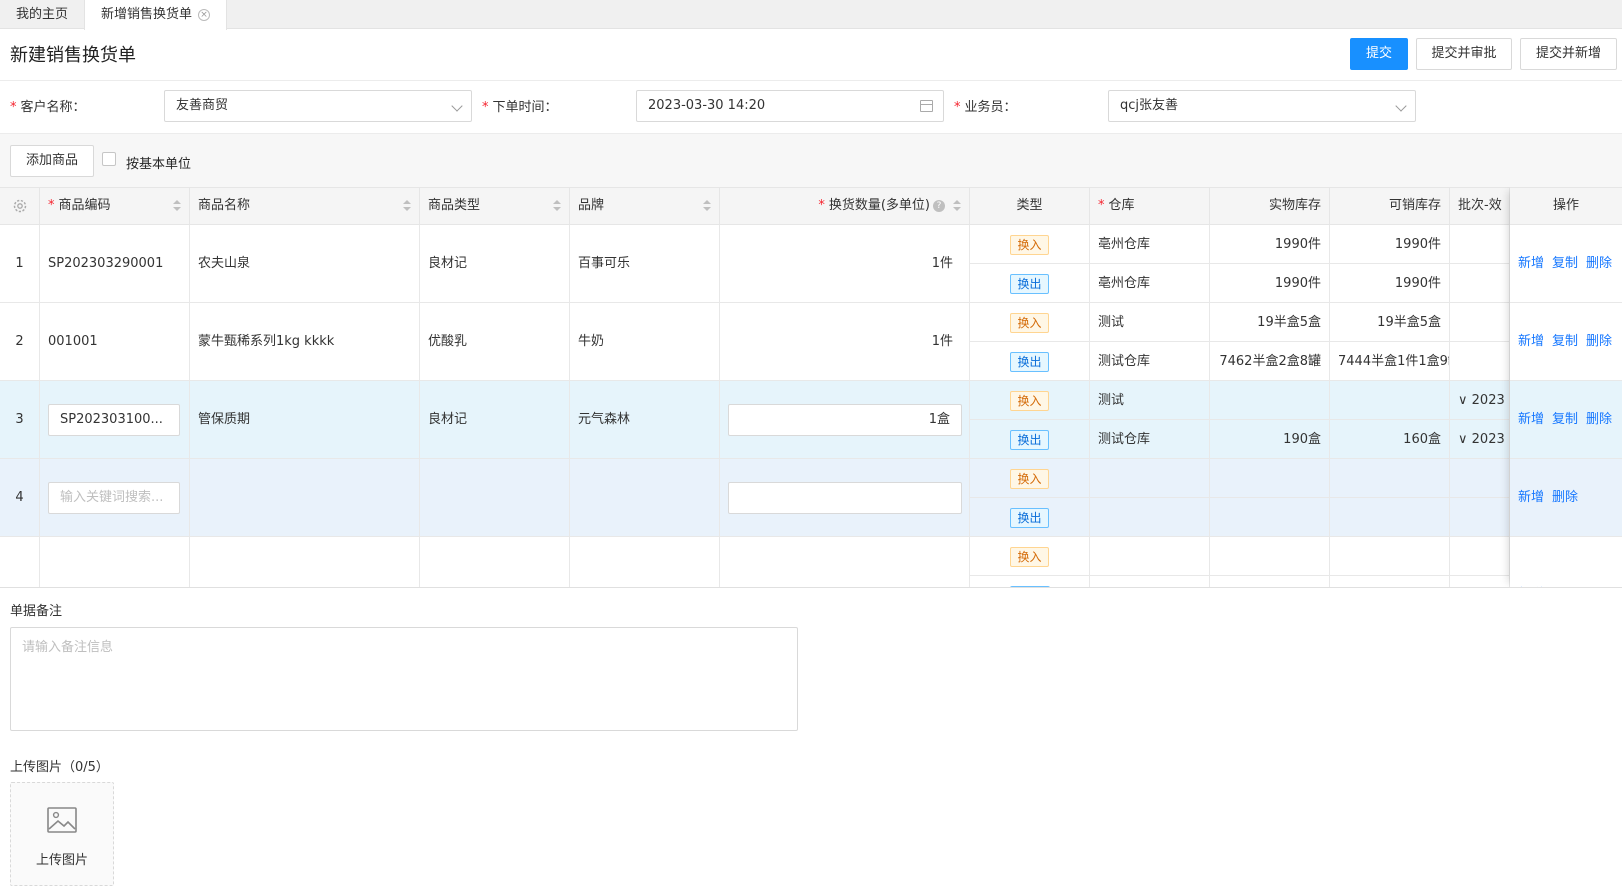  Describe the element at coordinates (305, 342) in the screenshot. I see `cell-name: 蒙牛甄稀系列1kg kkkk` at that location.